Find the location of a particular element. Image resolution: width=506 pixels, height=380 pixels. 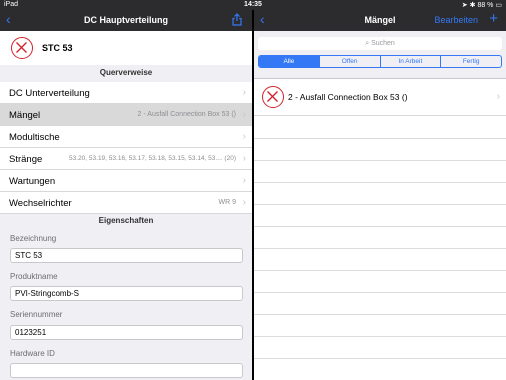

status-filter: Alle Offen In Arbeit Fertig is located at coordinates (380, 61).